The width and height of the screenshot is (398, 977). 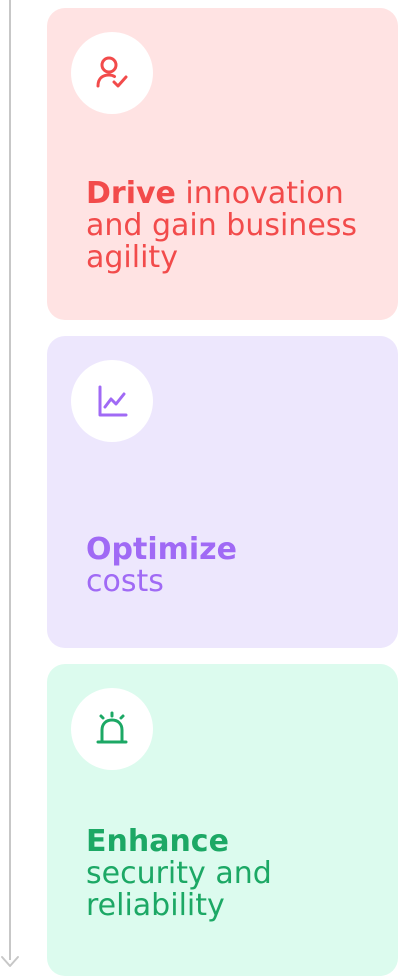 I want to click on card-title: Enhance security and reliability, so click(x=242, y=874).